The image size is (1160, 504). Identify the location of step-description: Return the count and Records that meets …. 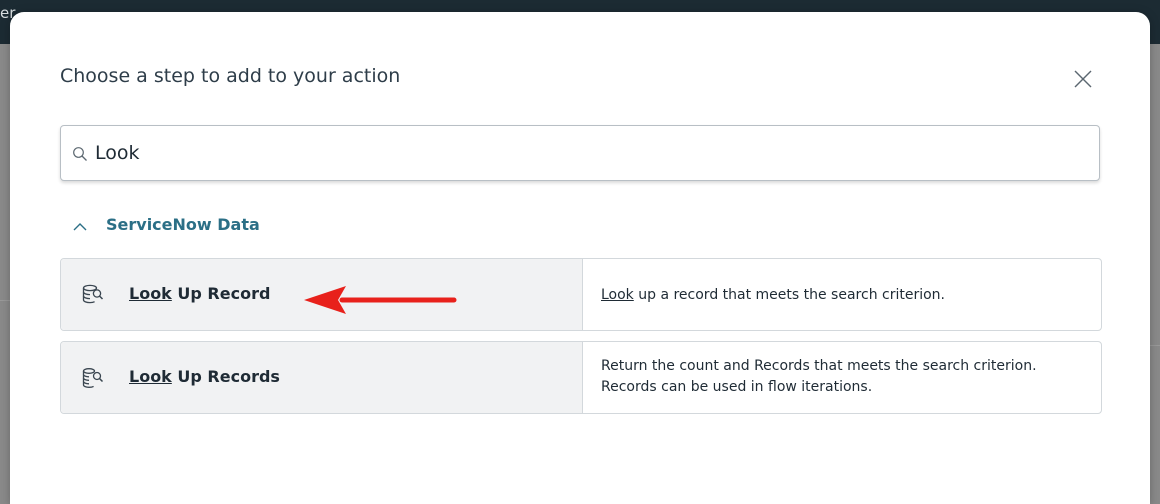
(819, 377).